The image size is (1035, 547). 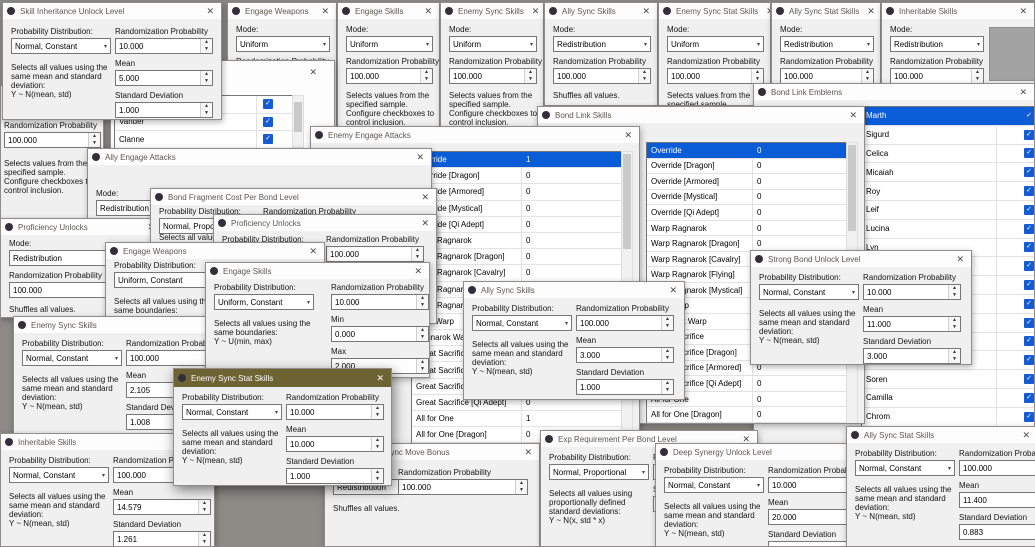 What do you see at coordinates (948, 154) in the screenshot?
I see `list-item: Celica ✓` at bounding box center [948, 154].